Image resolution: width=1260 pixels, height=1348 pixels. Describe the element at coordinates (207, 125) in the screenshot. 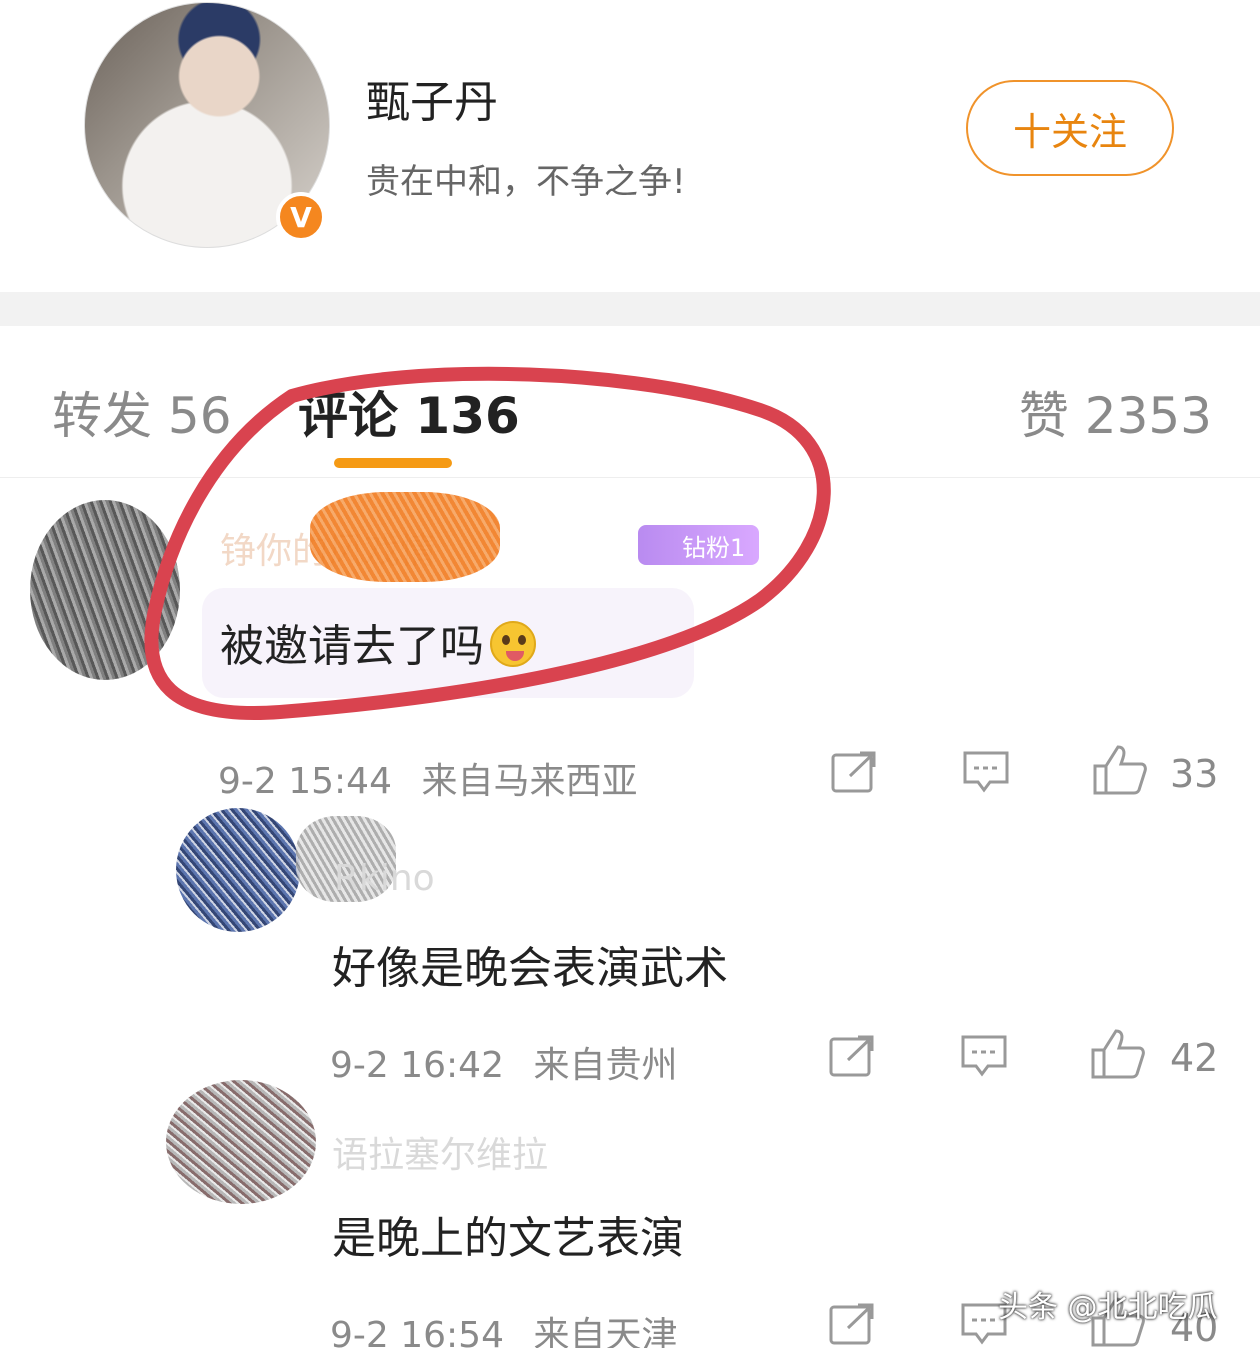

I see `profile-avatar-wrap: V` at that location.